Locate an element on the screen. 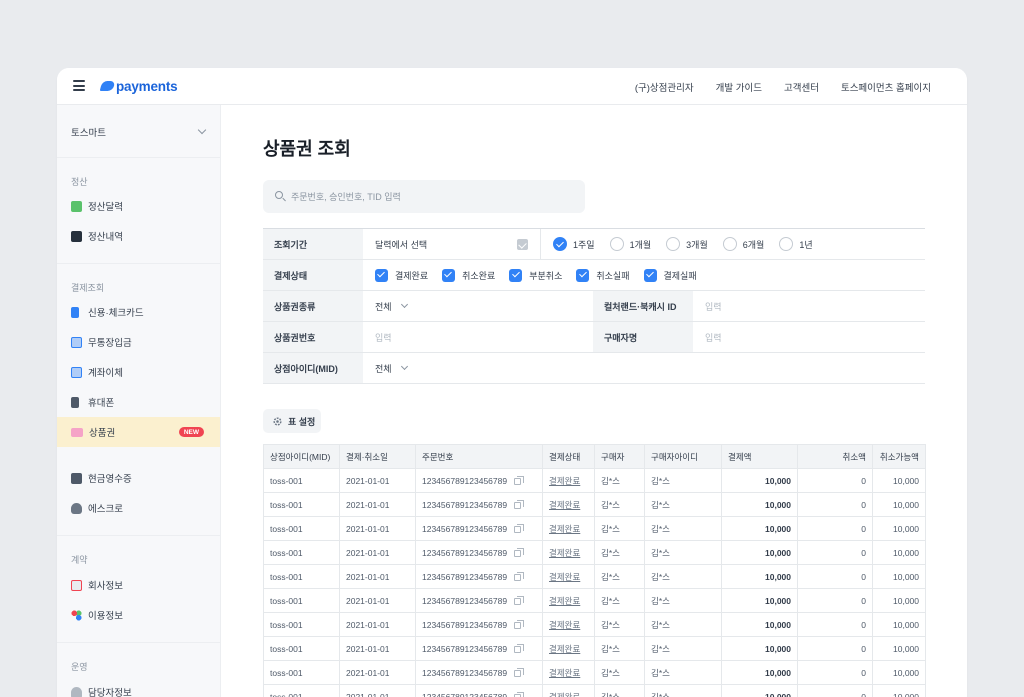 This screenshot has width=1024, height=697. checkbox-payment-failed: 결제실패 is located at coordinates (670, 275).